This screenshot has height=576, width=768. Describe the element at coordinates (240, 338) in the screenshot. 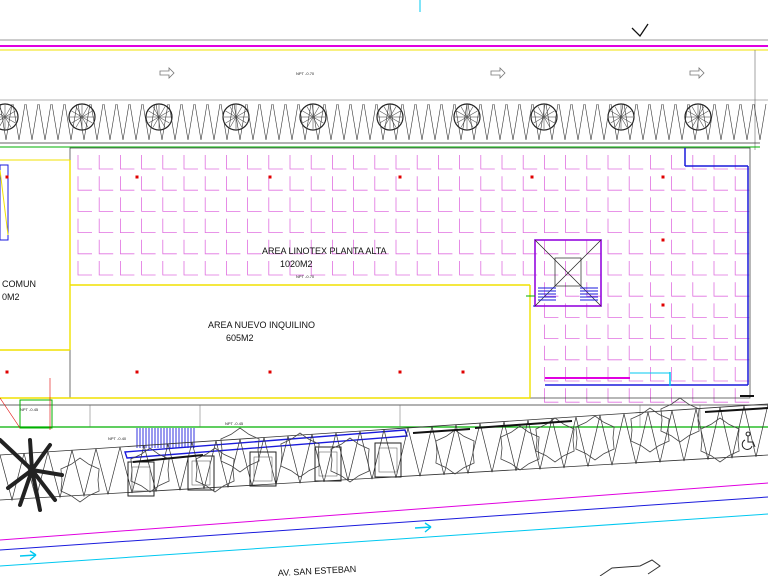

I see `area-nuevo-size: 605M2` at that location.